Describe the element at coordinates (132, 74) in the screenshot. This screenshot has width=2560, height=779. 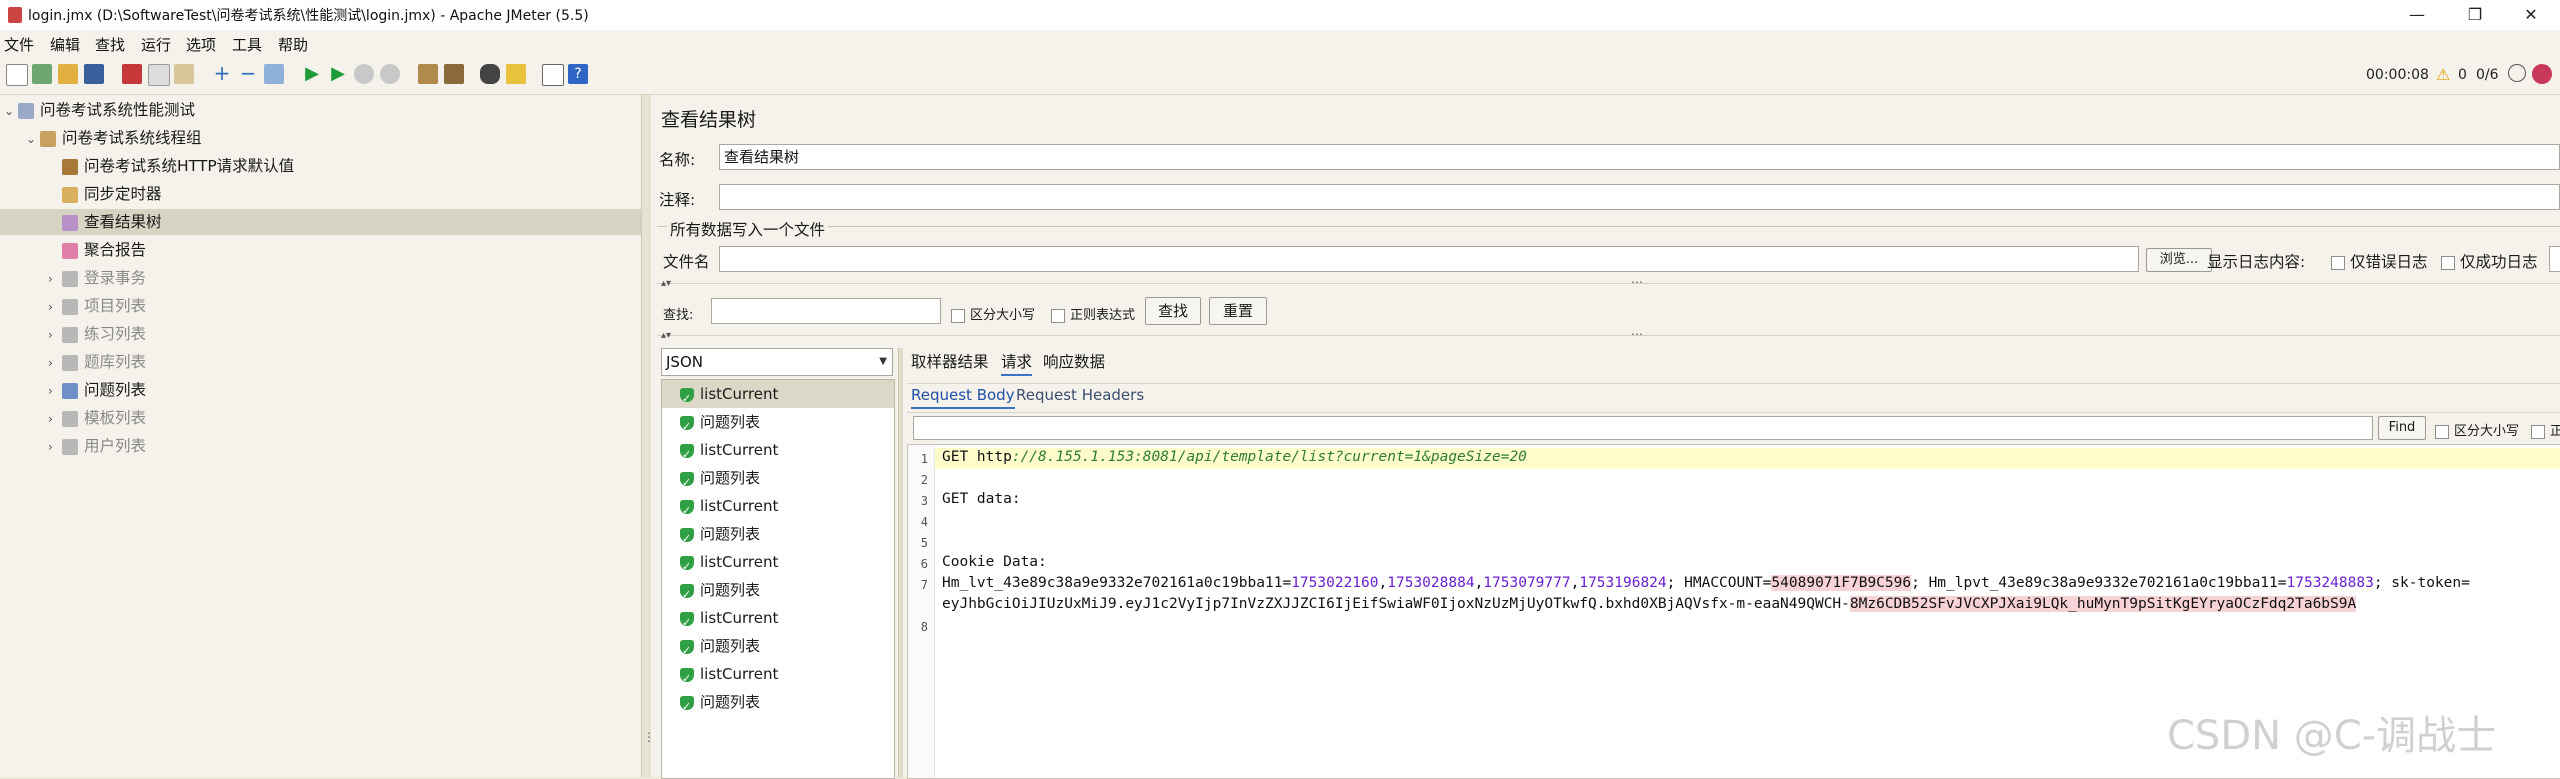
I see `cut-icon` at that location.